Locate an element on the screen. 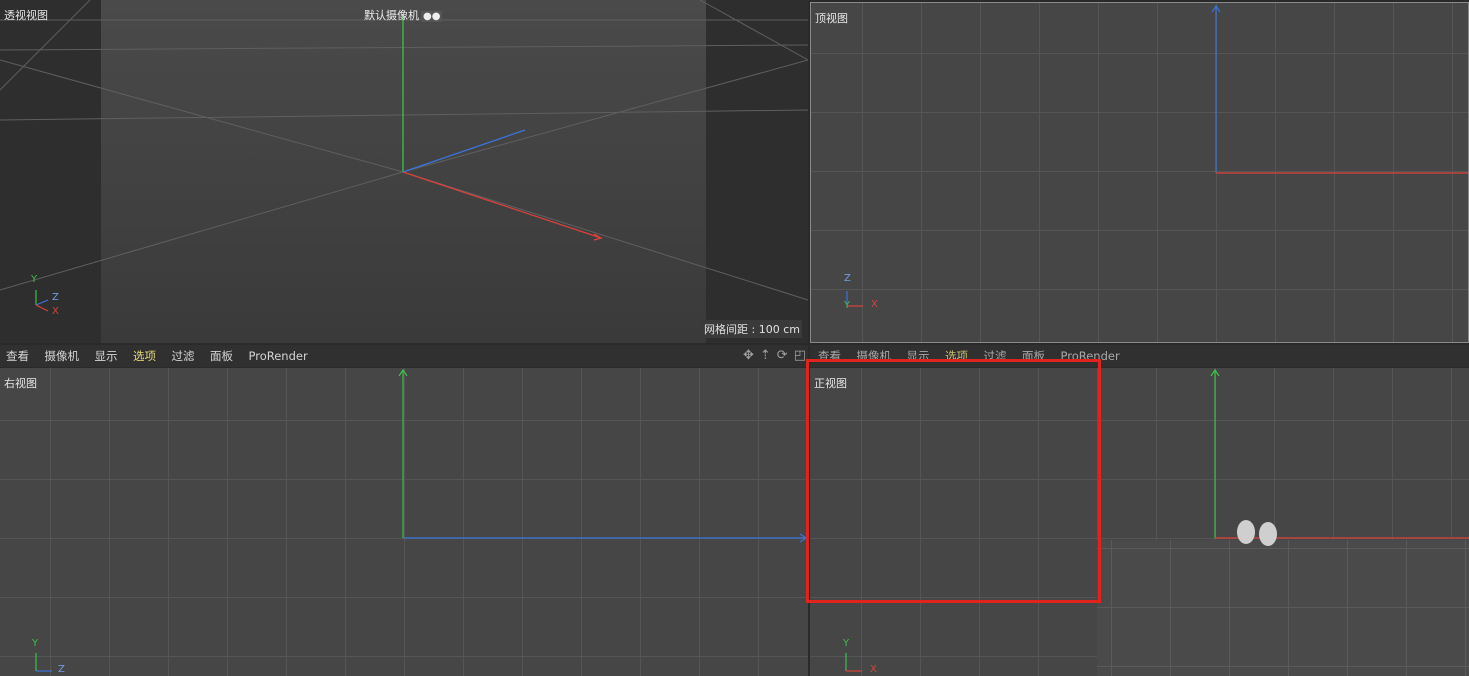  camera-selector: 默认摄像机 ●● is located at coordinates (403, 15).